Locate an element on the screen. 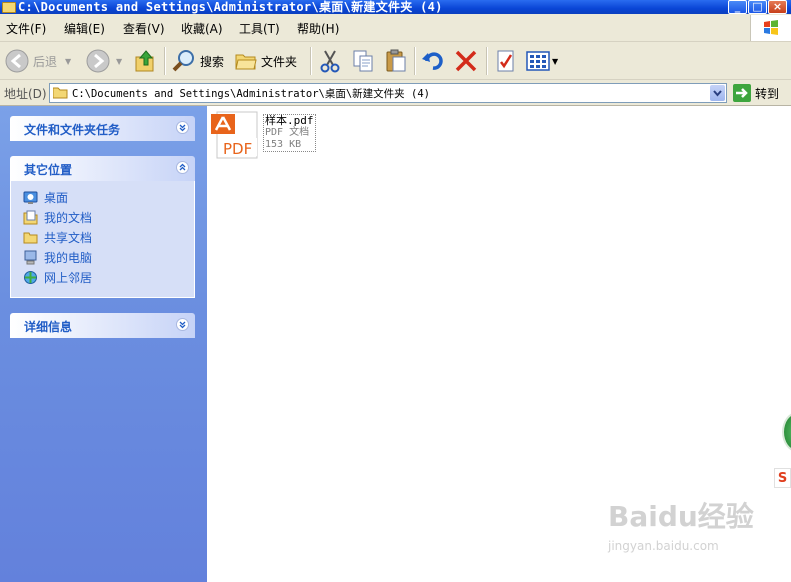 The width and height of the screenshot is (791, 582). file-item: PDF 样本.pdf PDF 文档 153 KB is located at coordinates (266, 137).